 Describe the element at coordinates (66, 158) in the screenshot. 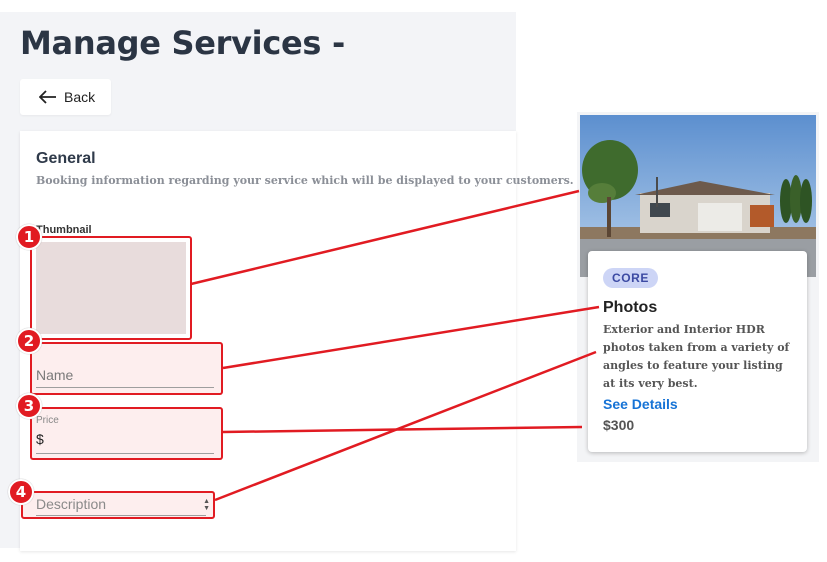

I see `section-title: General` at that location.